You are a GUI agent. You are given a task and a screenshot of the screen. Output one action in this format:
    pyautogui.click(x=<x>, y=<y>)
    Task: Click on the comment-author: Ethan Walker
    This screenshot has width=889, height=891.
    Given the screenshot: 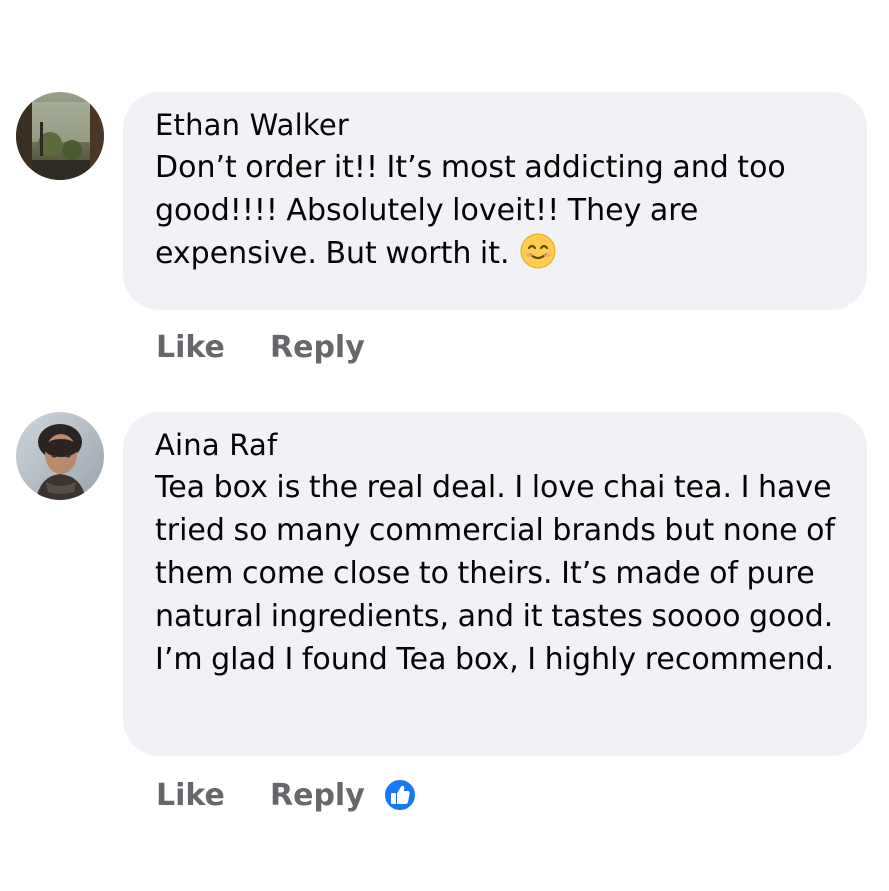 What is the action you would take?
    pyautogui.click(x=499, y=125)
    